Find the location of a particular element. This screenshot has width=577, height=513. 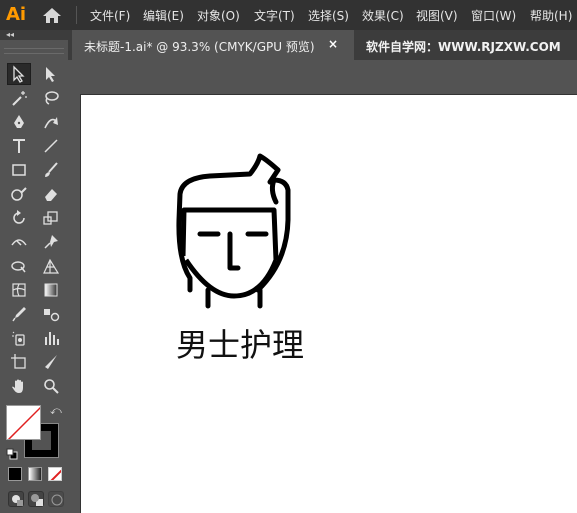

artboard-tool-icon is located at coordinates (19, 362).